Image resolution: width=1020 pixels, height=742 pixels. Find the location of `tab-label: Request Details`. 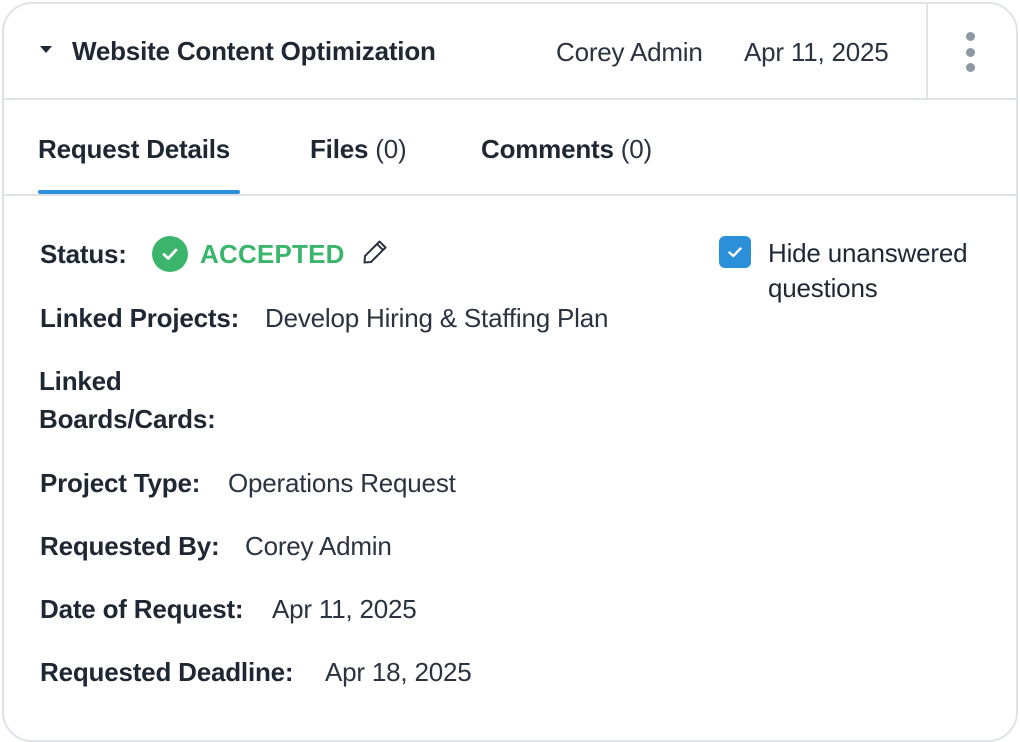

tab-label: Request Details is located at coordinates (134, 149).